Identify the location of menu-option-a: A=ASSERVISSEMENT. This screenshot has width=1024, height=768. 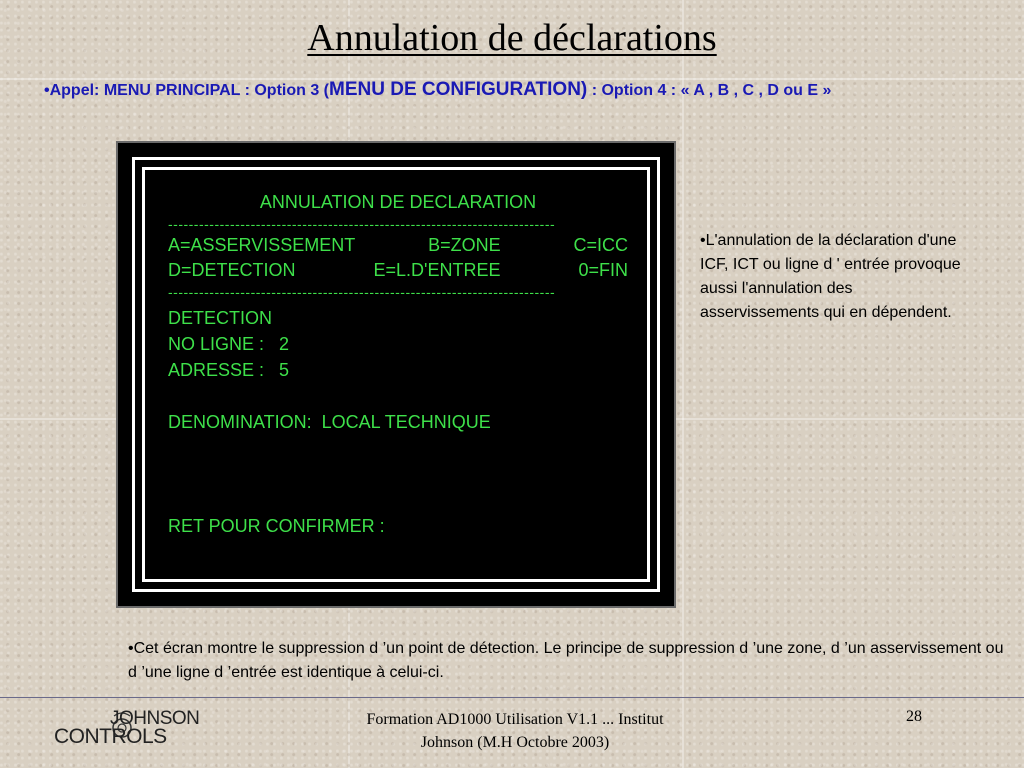
(262, 245).